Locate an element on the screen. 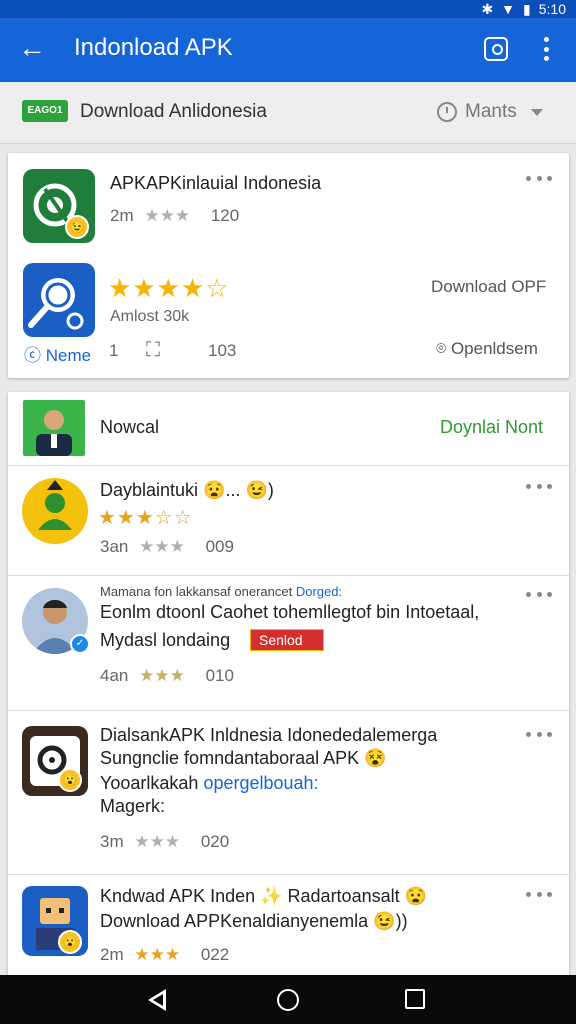 This screenshot has width=576, height=1024. status-icons: ✱ ▼ ▮ 5:10 is located at coordinates (523, 9).